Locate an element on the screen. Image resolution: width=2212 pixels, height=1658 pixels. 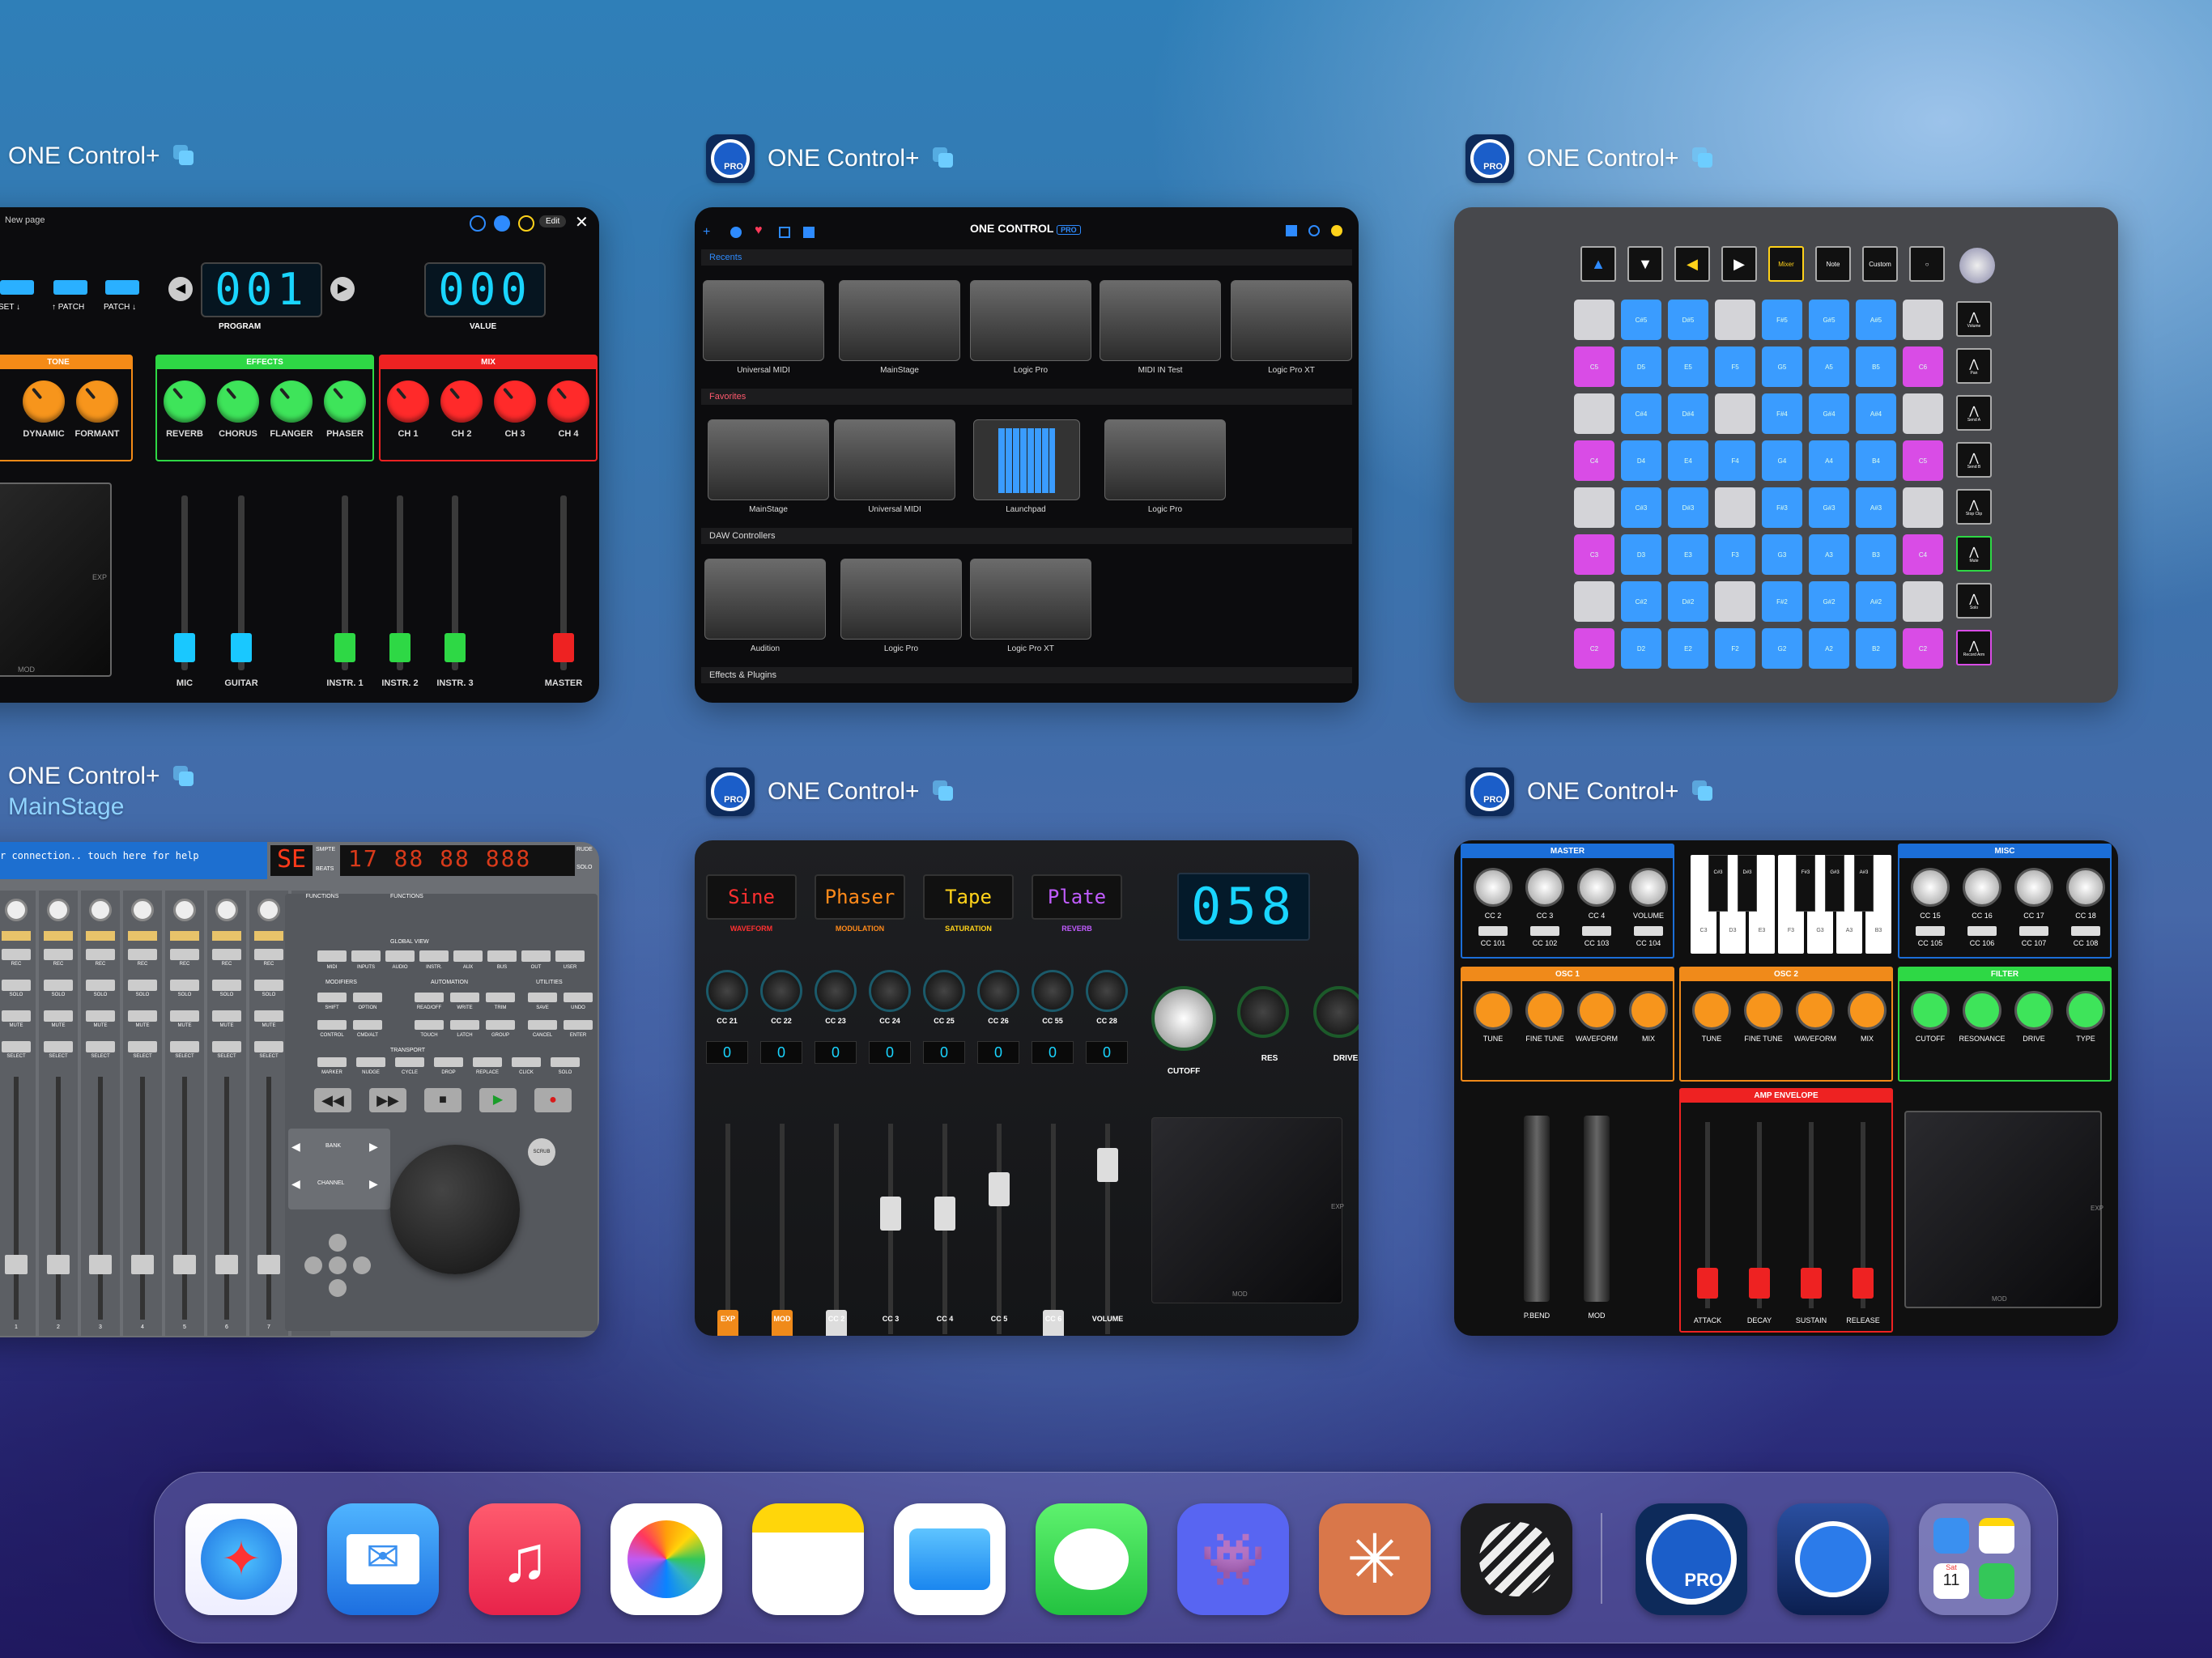
pad-5-5: A3 is located at coordinates (1829, 554).